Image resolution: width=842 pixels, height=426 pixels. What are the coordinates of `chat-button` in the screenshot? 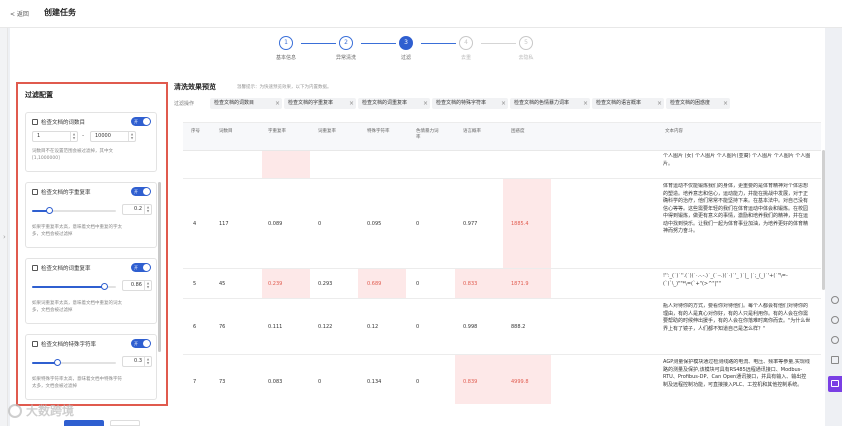 It's located at (835, 384).